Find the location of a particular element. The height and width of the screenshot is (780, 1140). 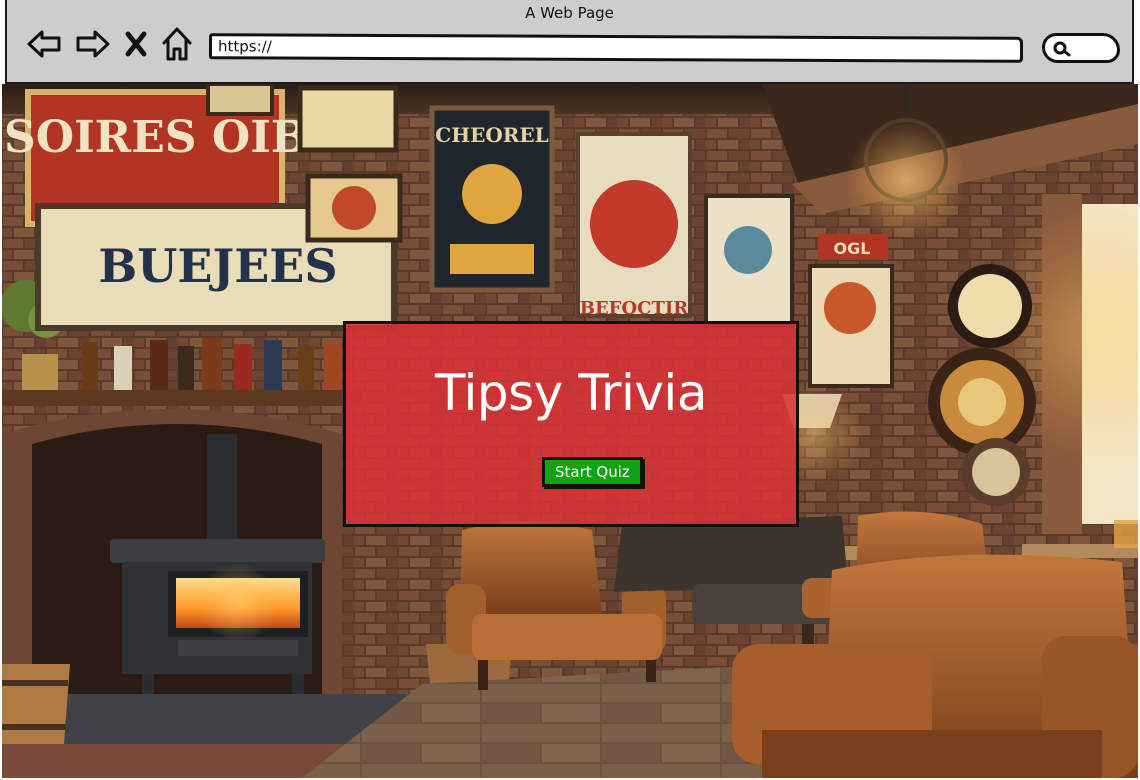

browser-toolbar: A Web Page https:// is located at coordinates (569, 42).